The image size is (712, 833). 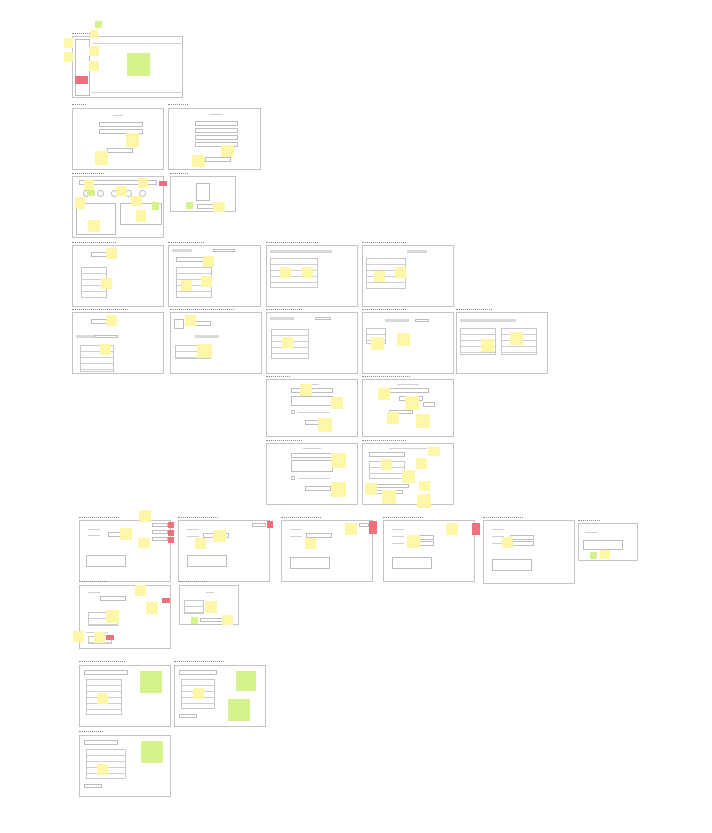 What do you see at coordinates (293, 478) in the screenshot?
I see `checkbox` at bounding box center [293, 478].